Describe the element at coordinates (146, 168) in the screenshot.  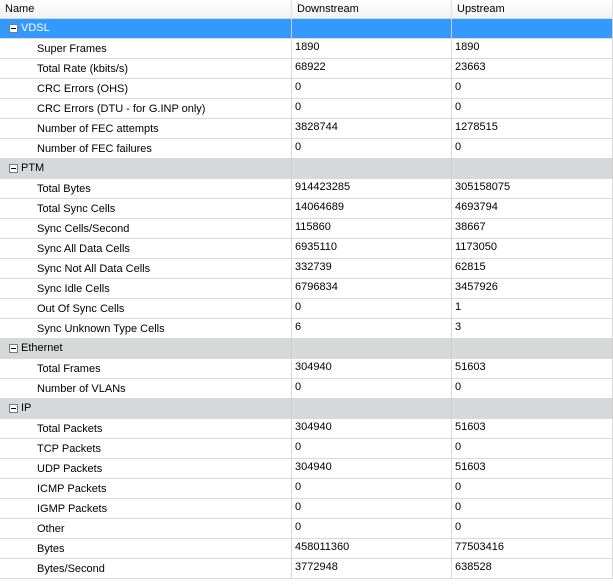
I see `group-name-cell: PTM` at that location.